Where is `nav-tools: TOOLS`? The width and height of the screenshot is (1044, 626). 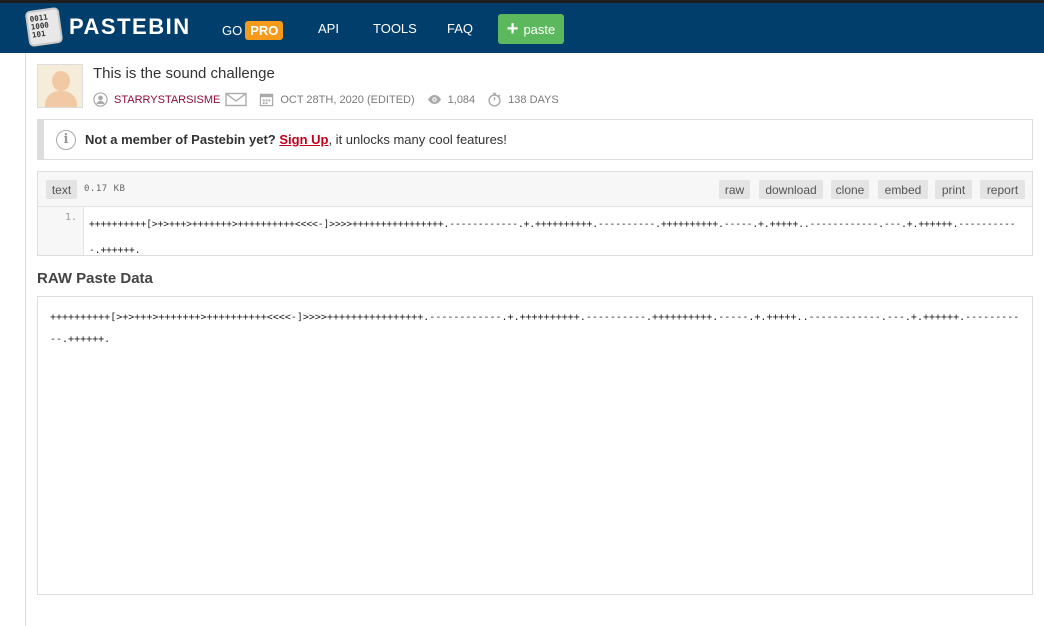 nav-tools: TOOLS is located at coordinates (395, 28).